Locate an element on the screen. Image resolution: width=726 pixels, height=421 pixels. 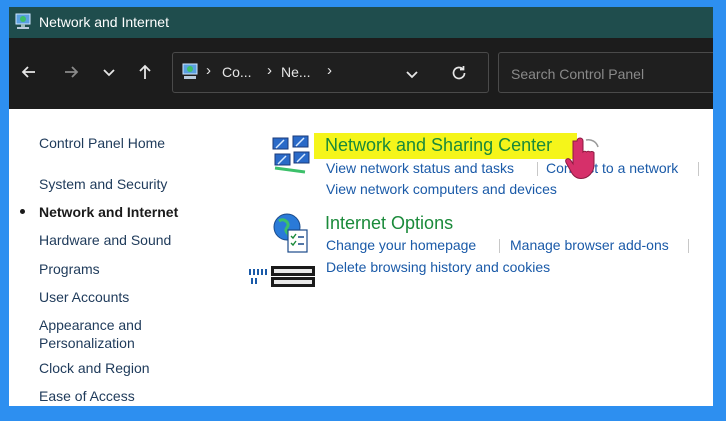
search-box is located at coordinates (605, 73).